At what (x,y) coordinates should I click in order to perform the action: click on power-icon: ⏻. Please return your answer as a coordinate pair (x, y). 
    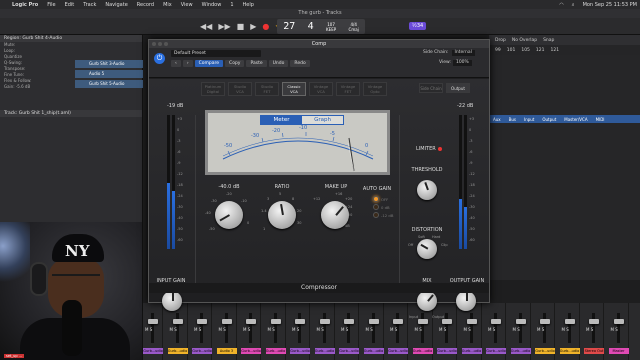
    Looking at the image, I should click on (159, 58).